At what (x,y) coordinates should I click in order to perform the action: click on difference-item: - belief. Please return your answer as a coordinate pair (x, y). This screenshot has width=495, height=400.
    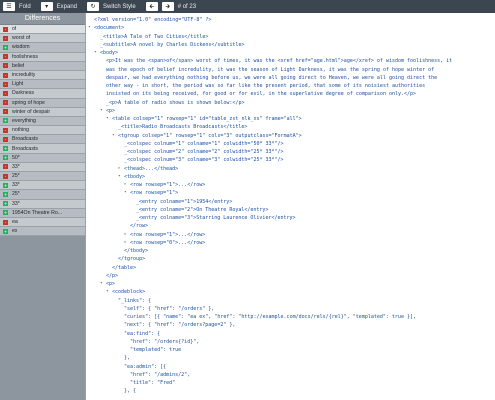
    Looking at the image, I should click on (42, 66).